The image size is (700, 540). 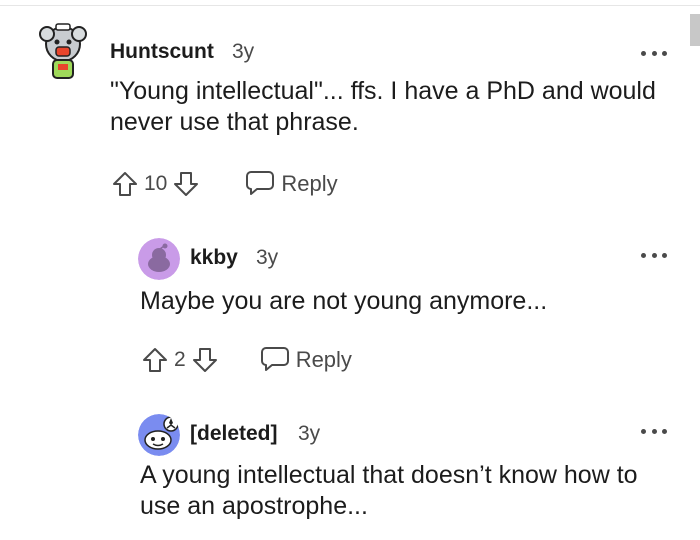 What do you see at coordinates (214, 258) in the screenshot?
I see `comment-author: kkby` at bounding box center [214, 258].